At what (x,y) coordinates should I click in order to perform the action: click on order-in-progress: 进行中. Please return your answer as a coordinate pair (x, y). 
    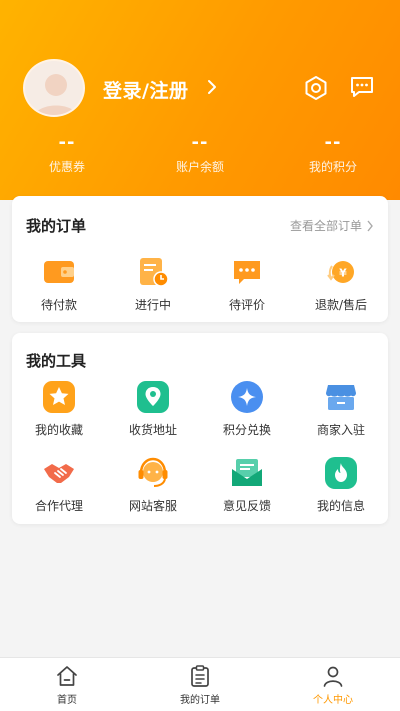
    Looking at the image, I should click on (153, 283).